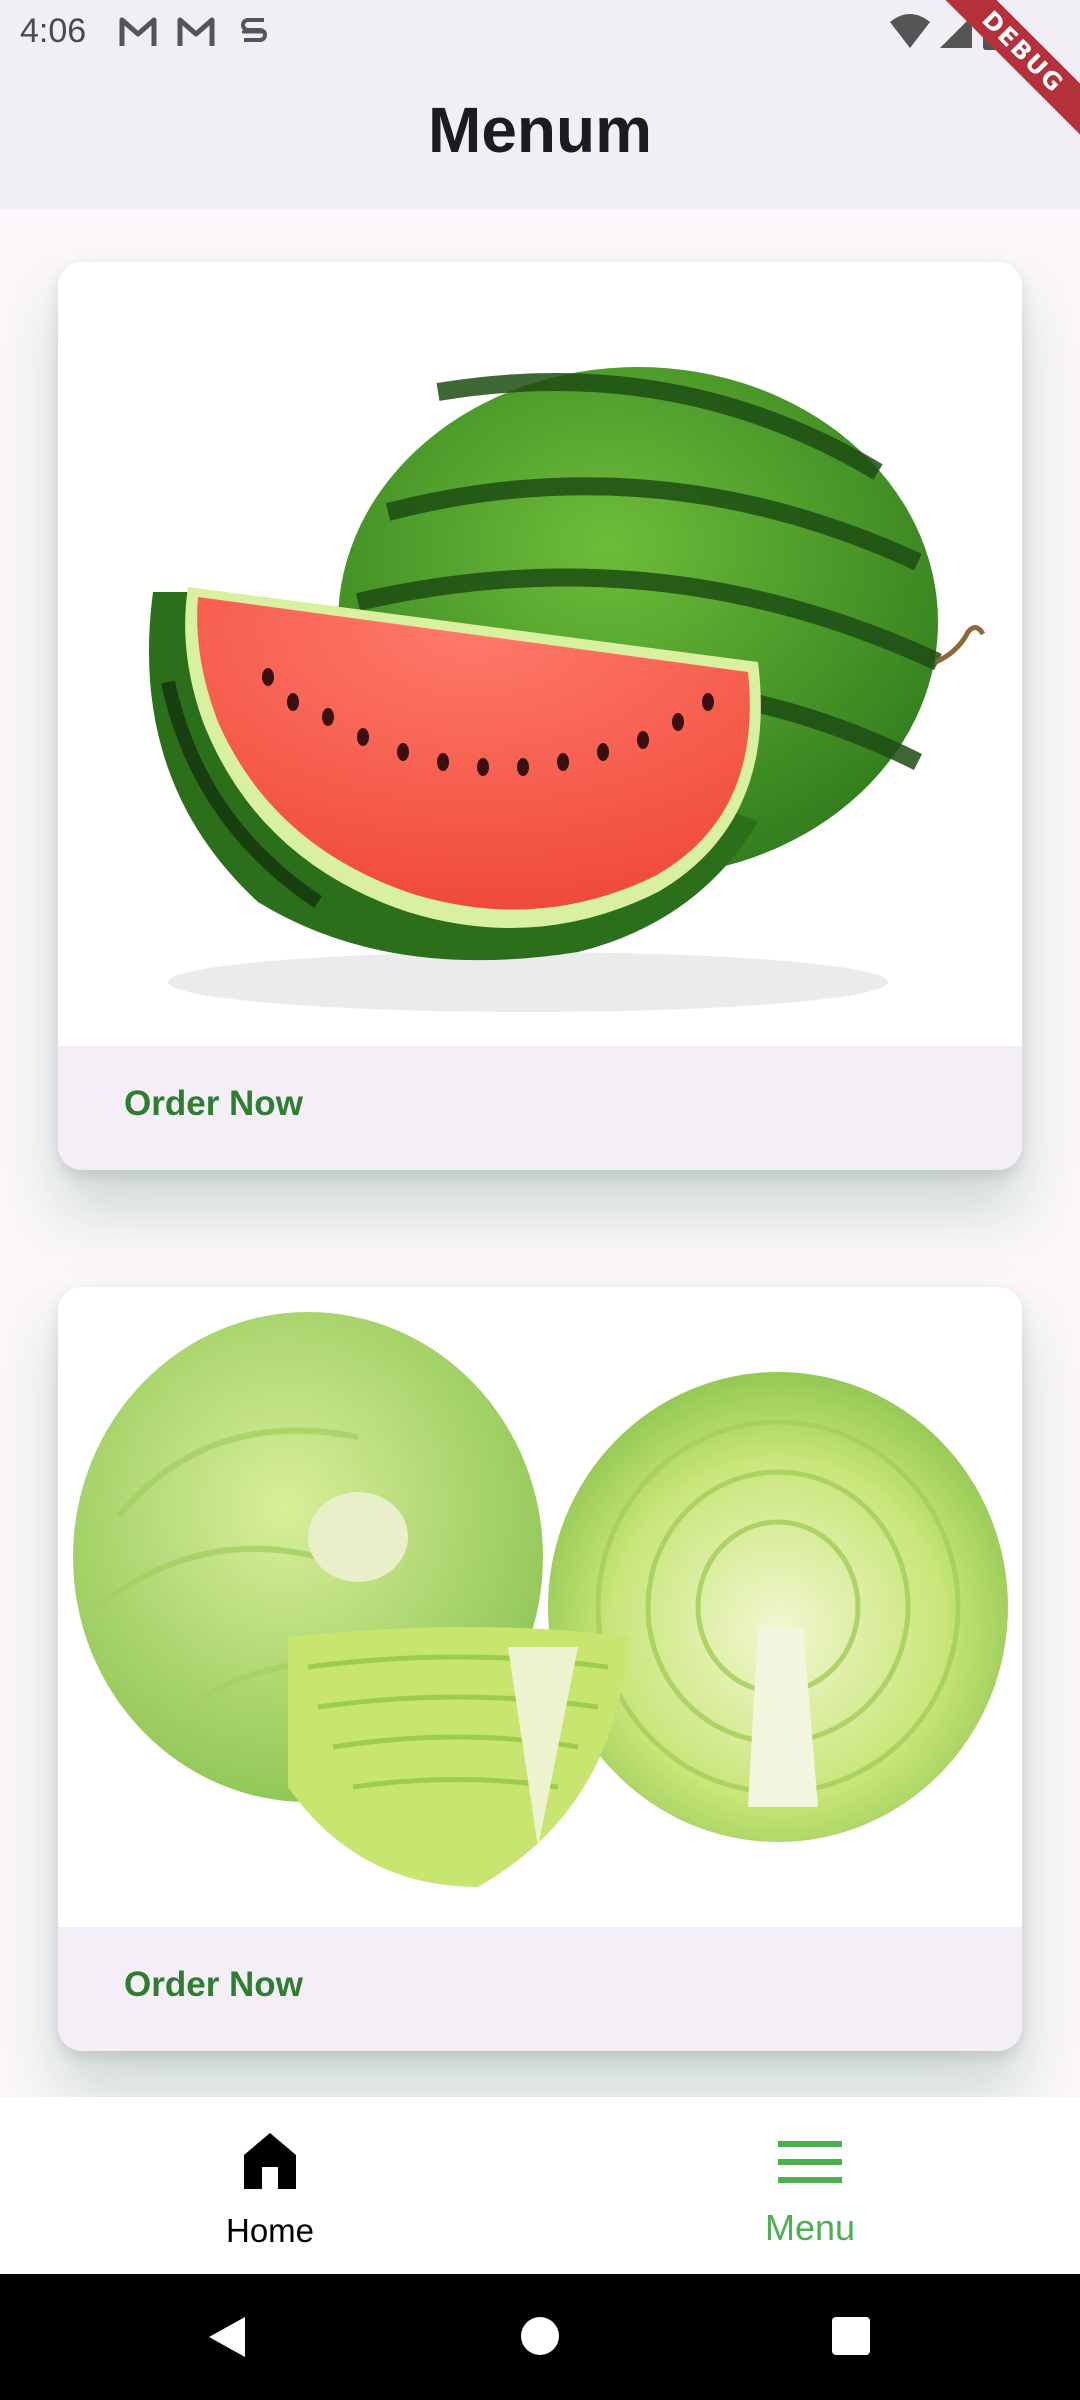 This screenshot has height=2400, width=1080. What do you see at coordinates (227, 2337) in the screenshot?
I see `back-icon` at bounding box center [227, 2337].